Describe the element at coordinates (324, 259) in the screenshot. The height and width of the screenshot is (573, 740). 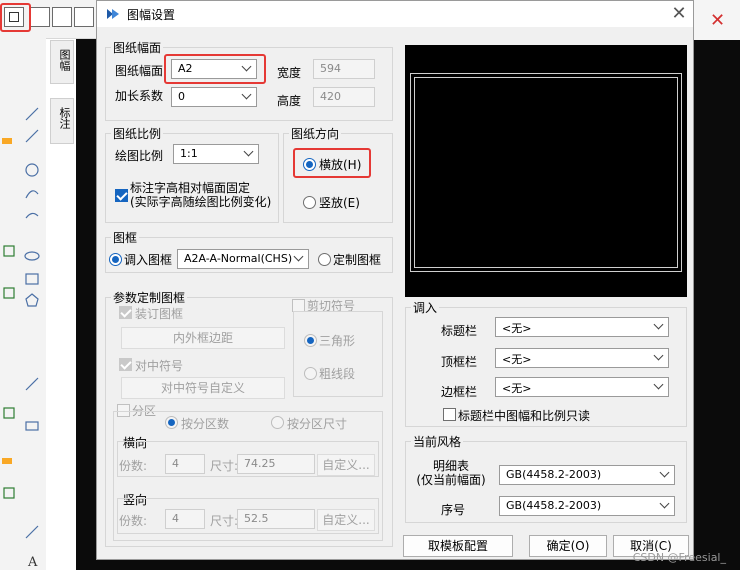
I see `custom-frame-radio` at that location.